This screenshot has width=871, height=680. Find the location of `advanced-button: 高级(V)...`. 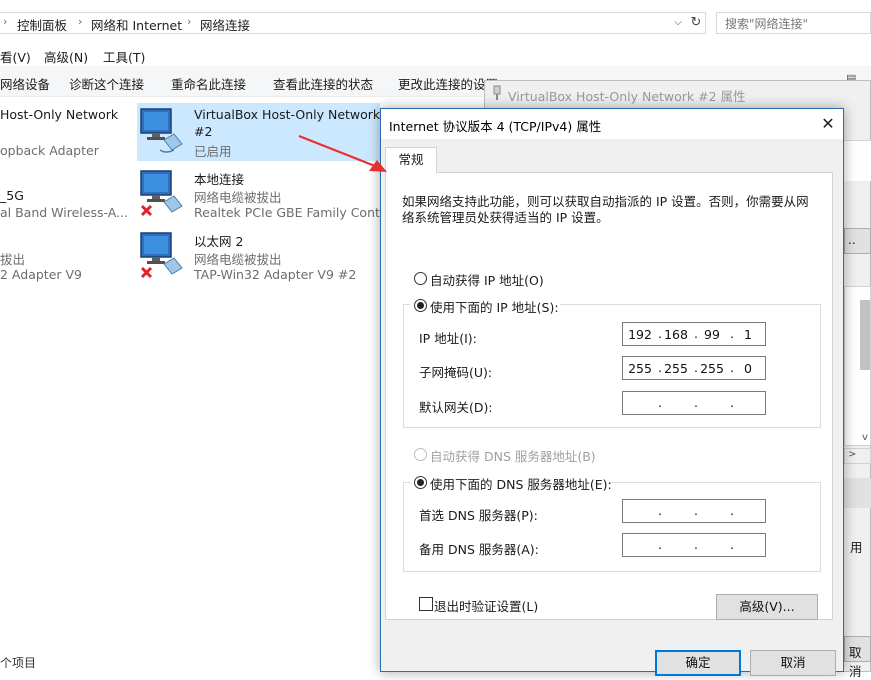

advanced-button: 高级(V)... is located at coordinates (767, 607).